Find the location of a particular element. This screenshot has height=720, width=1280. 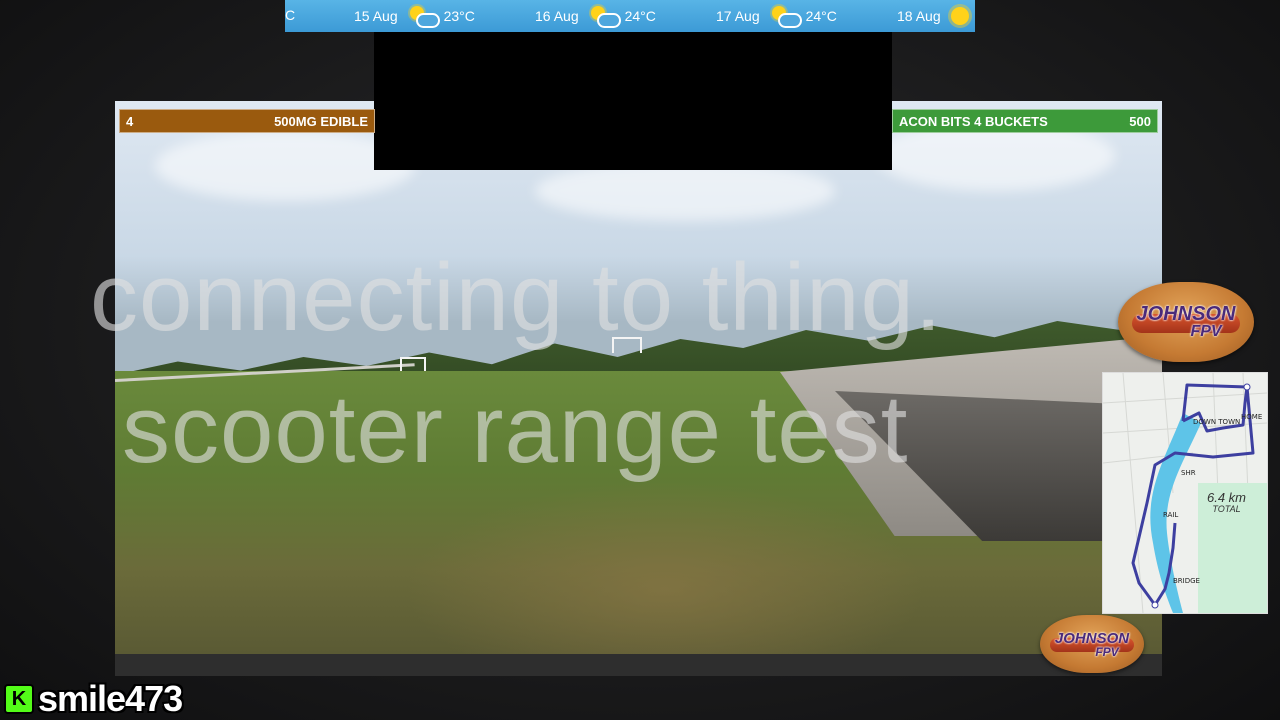

map-label-trail: RAIL is located at coordinates (1171, 515).